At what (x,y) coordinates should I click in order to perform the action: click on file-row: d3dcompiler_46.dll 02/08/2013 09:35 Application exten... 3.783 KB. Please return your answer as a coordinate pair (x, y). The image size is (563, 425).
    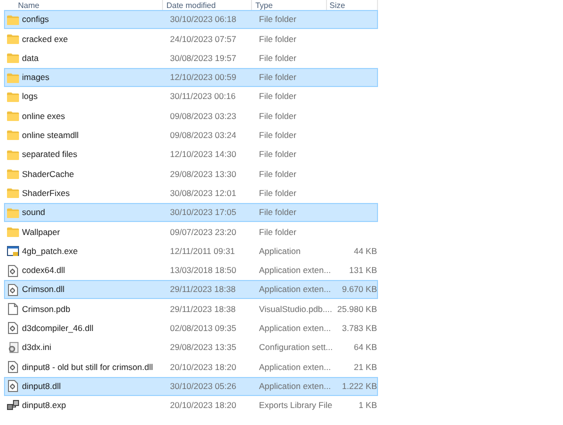
    Looking at the image, I should click on (191, 328).